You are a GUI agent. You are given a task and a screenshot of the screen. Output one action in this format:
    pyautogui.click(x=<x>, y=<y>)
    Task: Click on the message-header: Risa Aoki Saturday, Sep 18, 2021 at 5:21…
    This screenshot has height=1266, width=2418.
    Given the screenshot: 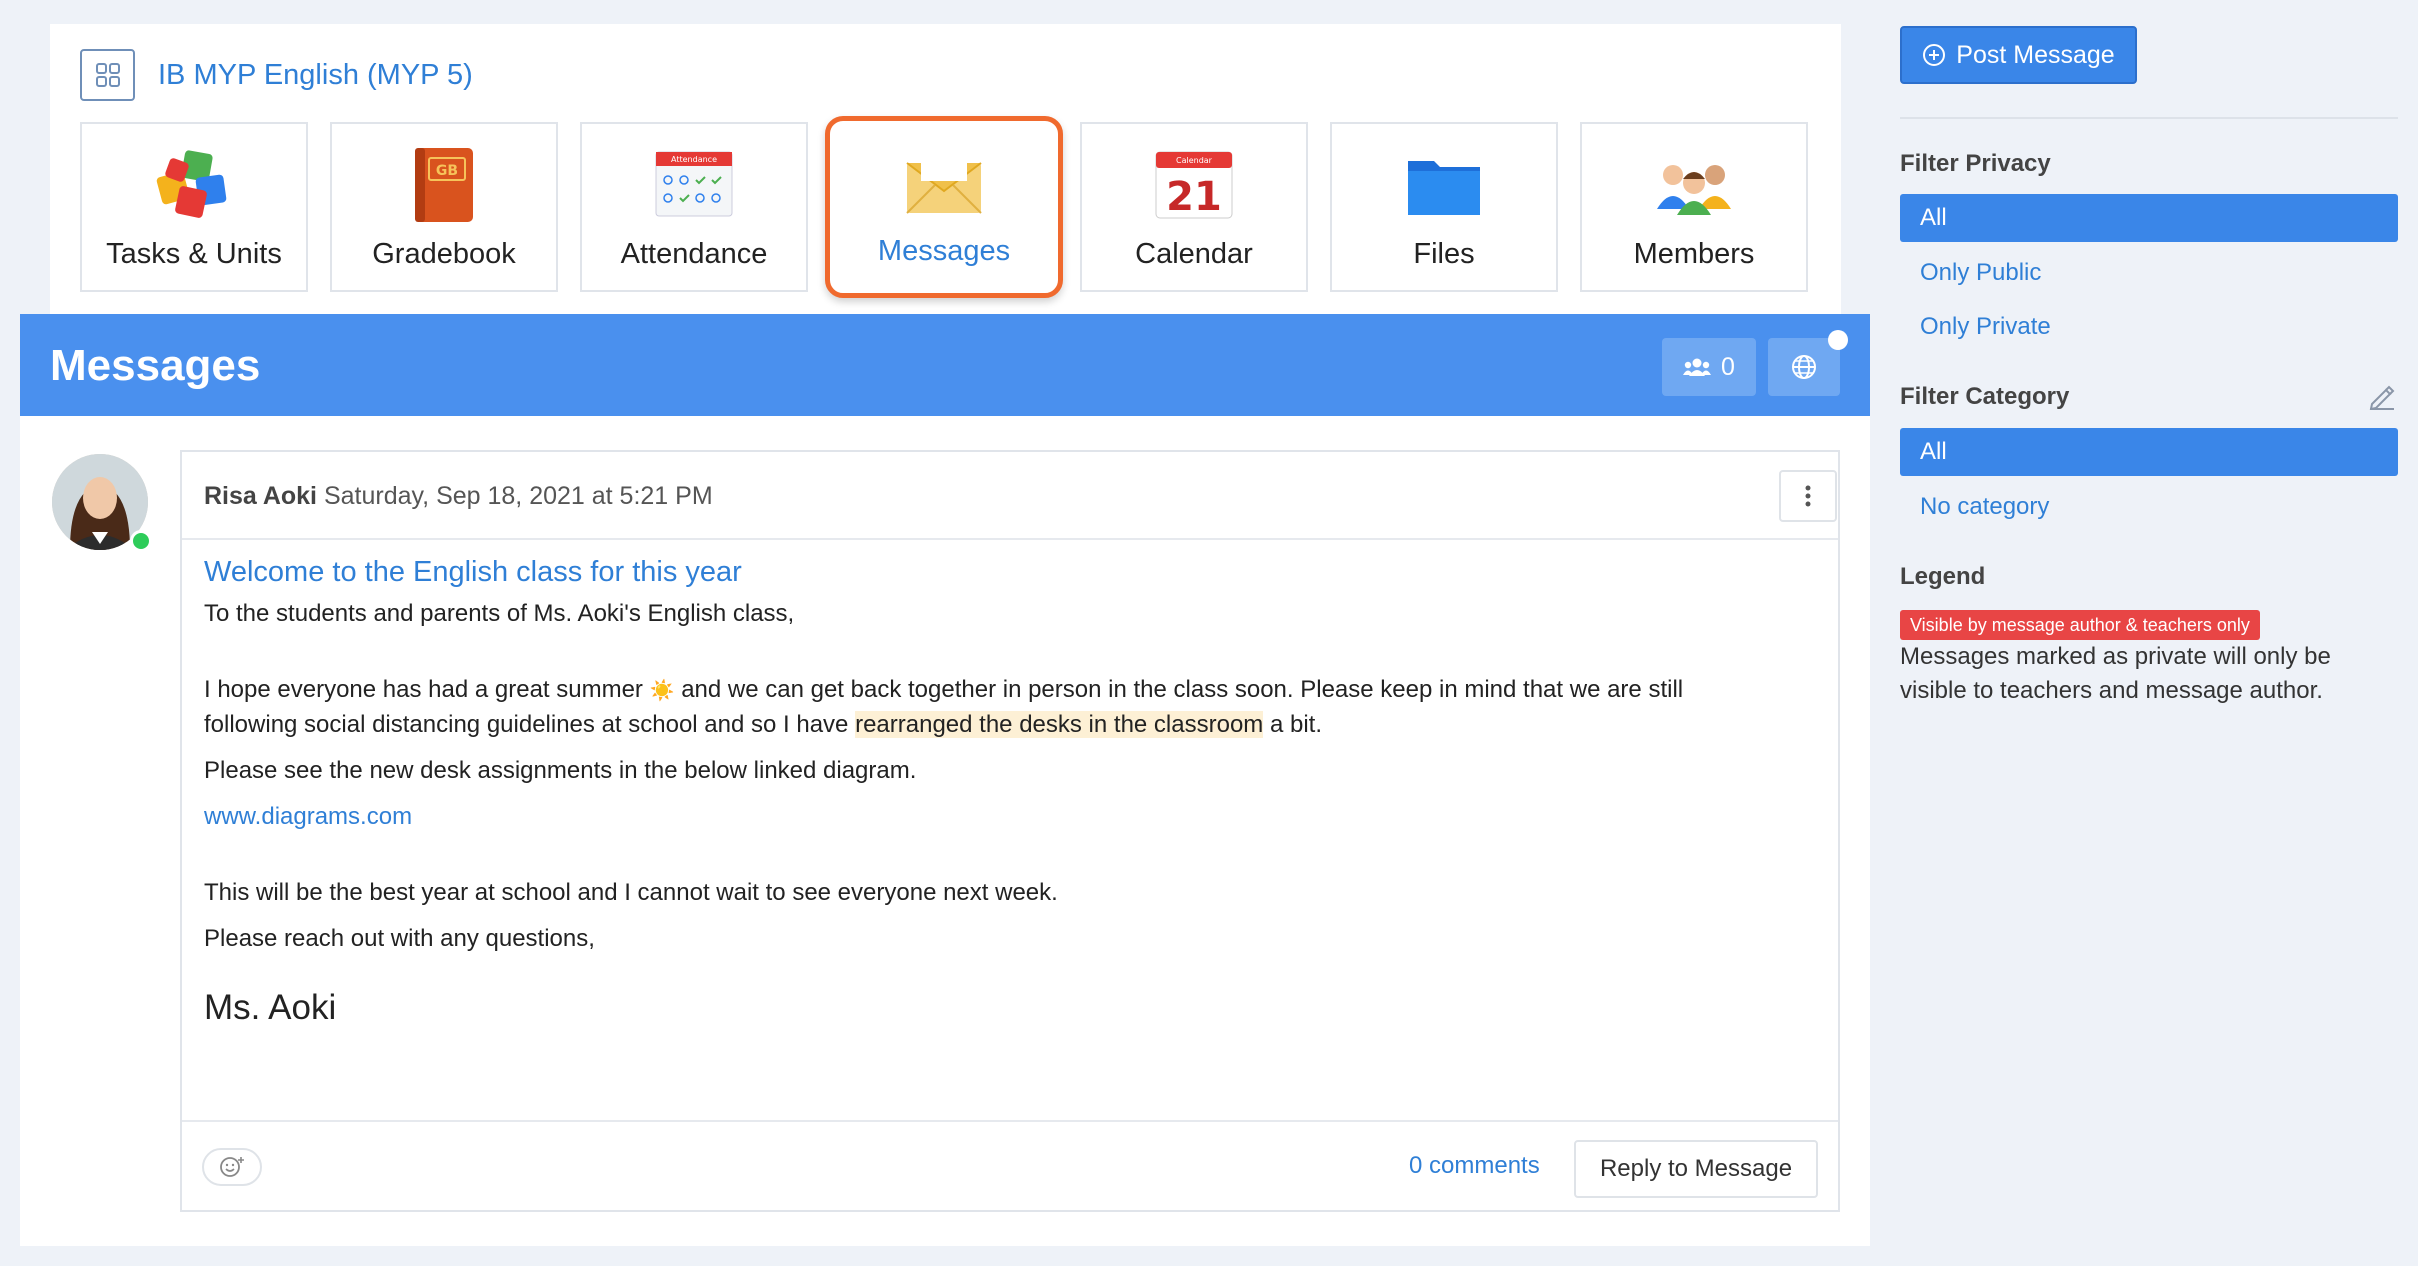 What is the action you would take?
    pyautogui.click(x=1010, y=496)
    